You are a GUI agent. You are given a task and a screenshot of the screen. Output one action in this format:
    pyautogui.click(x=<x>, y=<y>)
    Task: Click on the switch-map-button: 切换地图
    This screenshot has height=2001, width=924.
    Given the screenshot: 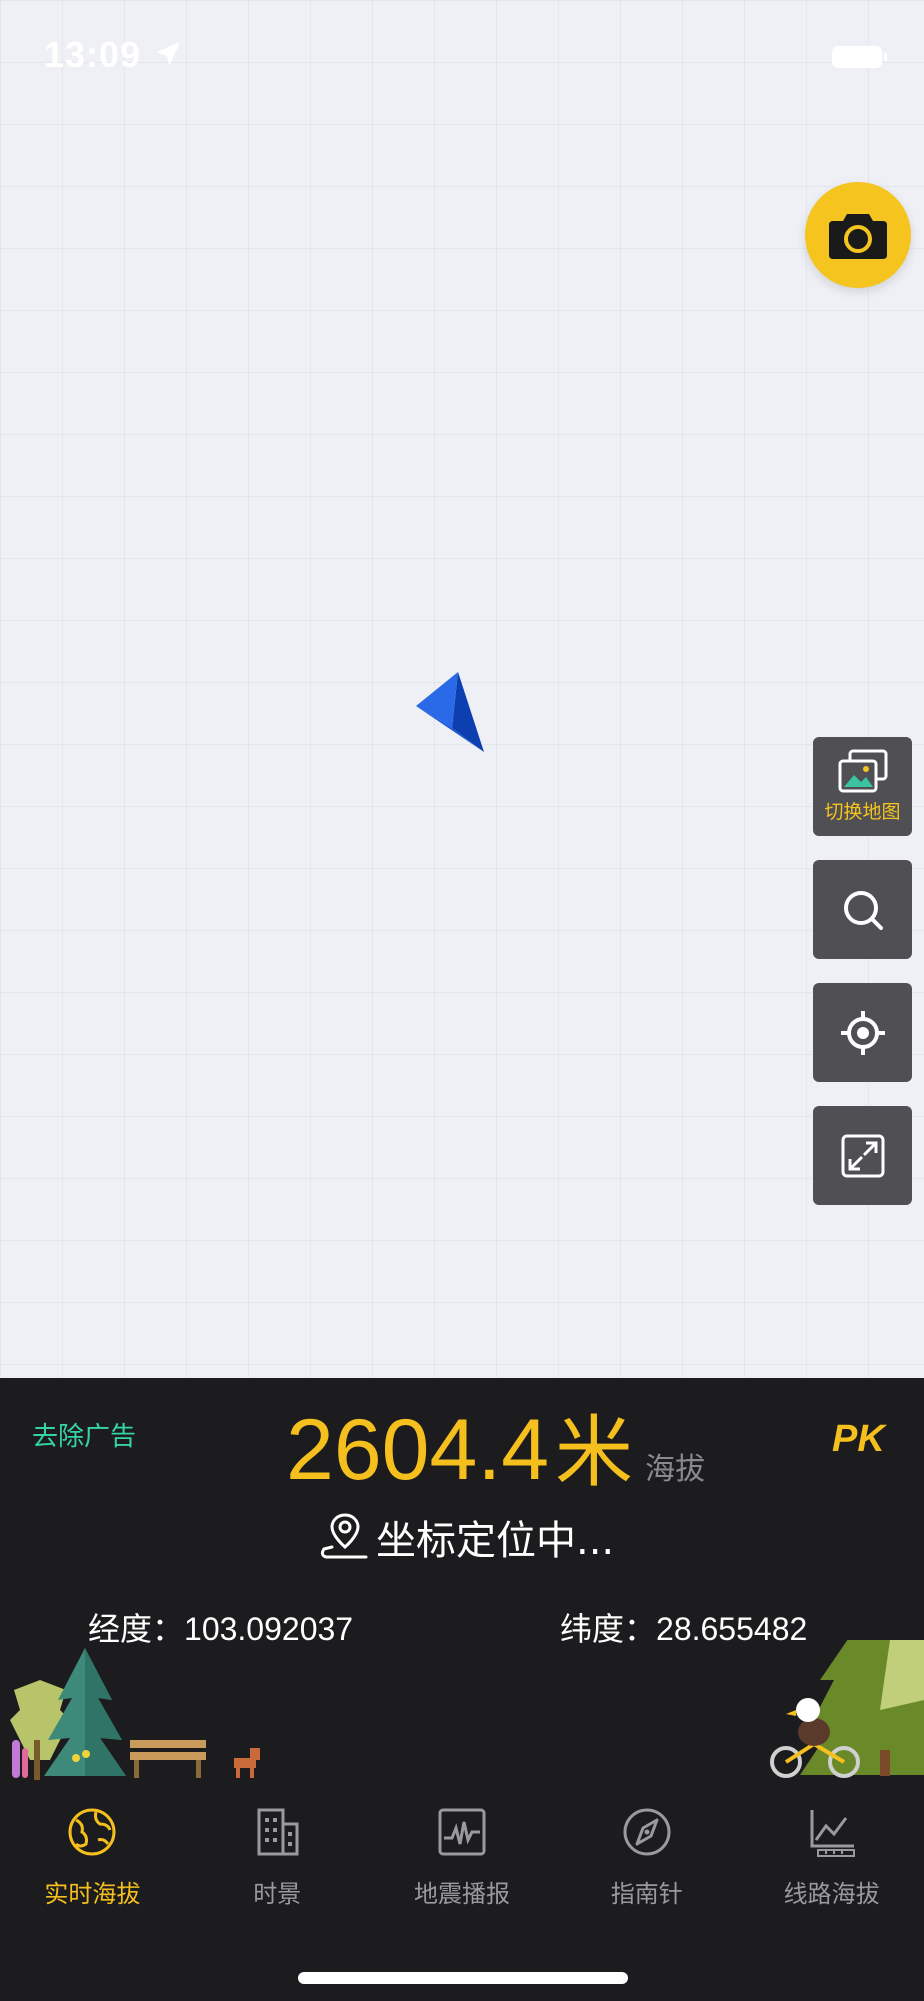 What is the action you would take?
    pyautogui.click(x=862, y=786)
    